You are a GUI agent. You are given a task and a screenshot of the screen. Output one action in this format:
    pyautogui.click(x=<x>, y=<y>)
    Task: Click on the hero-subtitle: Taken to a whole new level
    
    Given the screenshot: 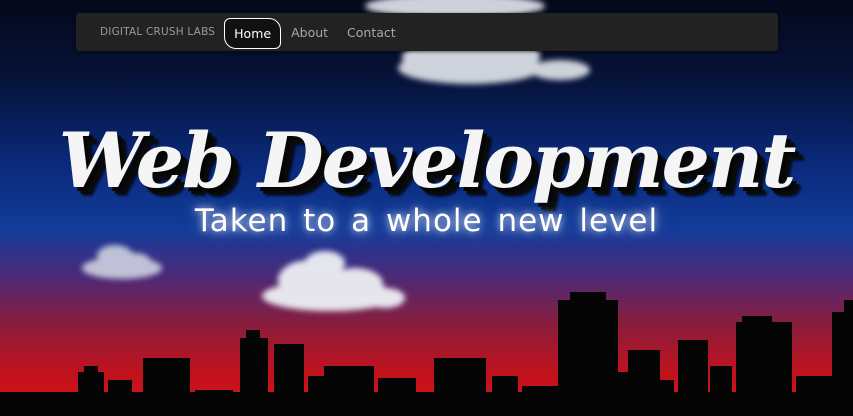 What is the action you would take?
    pyautogui.click(x=426, y=221)
    